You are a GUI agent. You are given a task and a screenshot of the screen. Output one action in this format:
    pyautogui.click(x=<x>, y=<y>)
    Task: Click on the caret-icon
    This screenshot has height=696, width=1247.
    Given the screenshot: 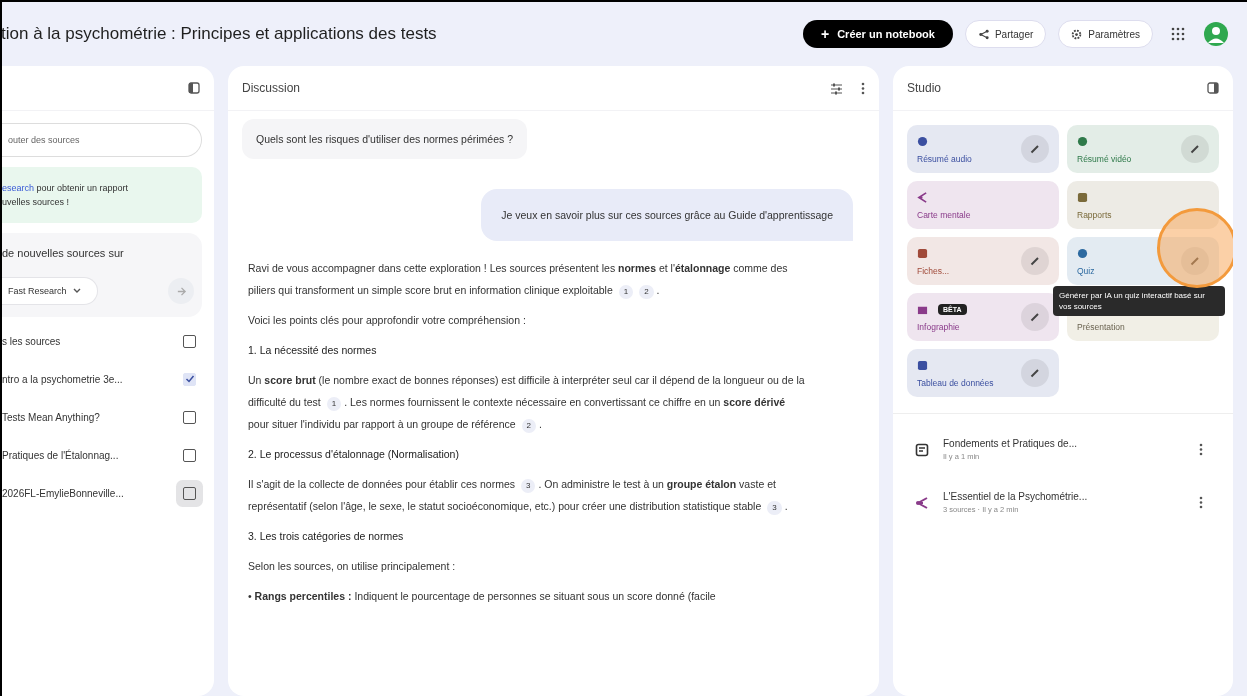 What is the action you would take?
    pyautogui.click(x=76, y=291)
    